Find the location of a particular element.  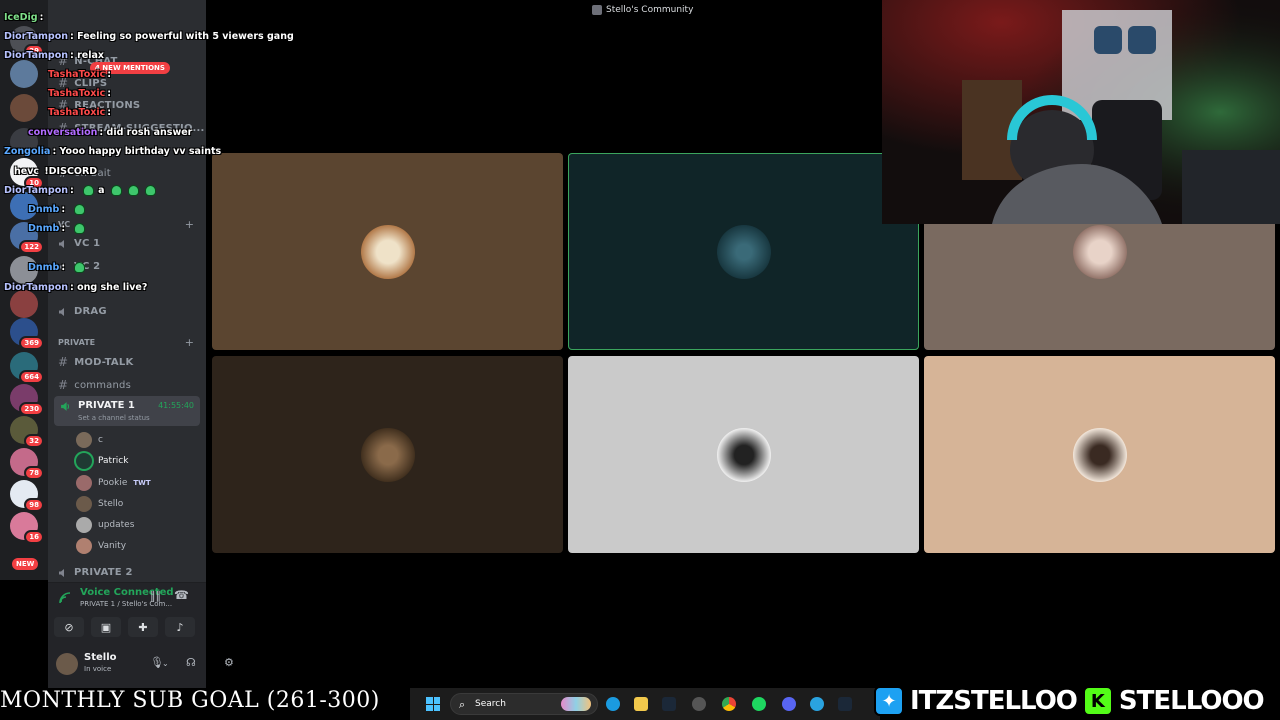

disconnect-icon: ☎ is located at coordinates (181, 595).